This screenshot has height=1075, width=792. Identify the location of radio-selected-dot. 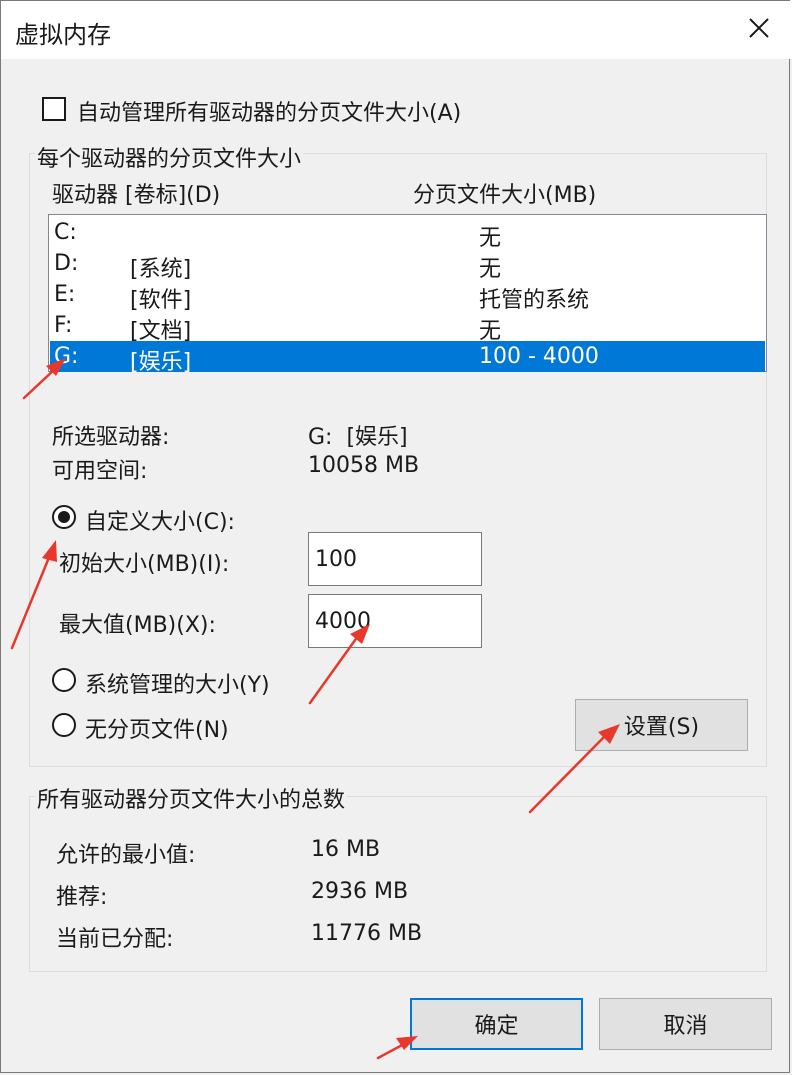
(64, 517).